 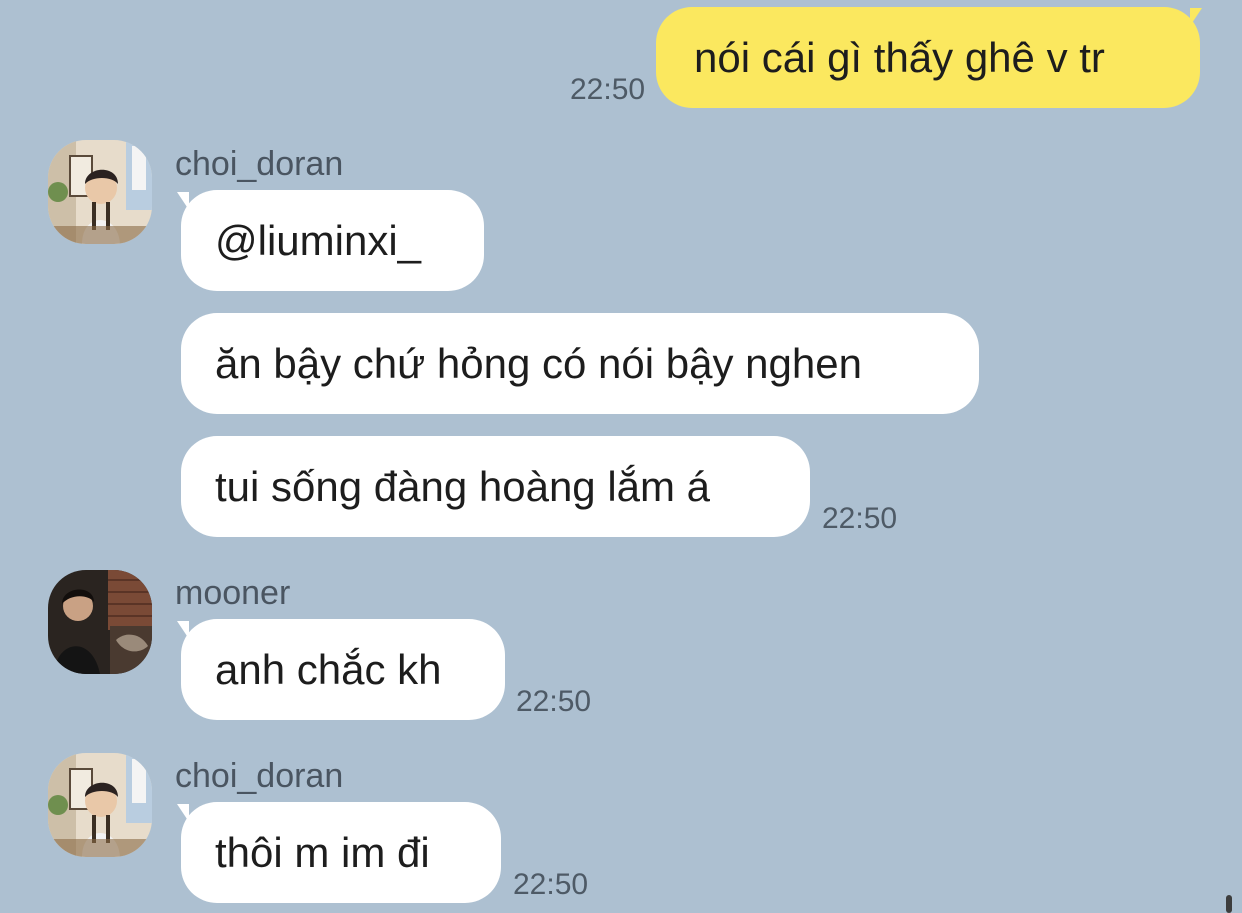 What do you see at coordinates (318, 240) in the screenshot?
I see `message-text: @liuminxi_` at bounding box center [318, 240].